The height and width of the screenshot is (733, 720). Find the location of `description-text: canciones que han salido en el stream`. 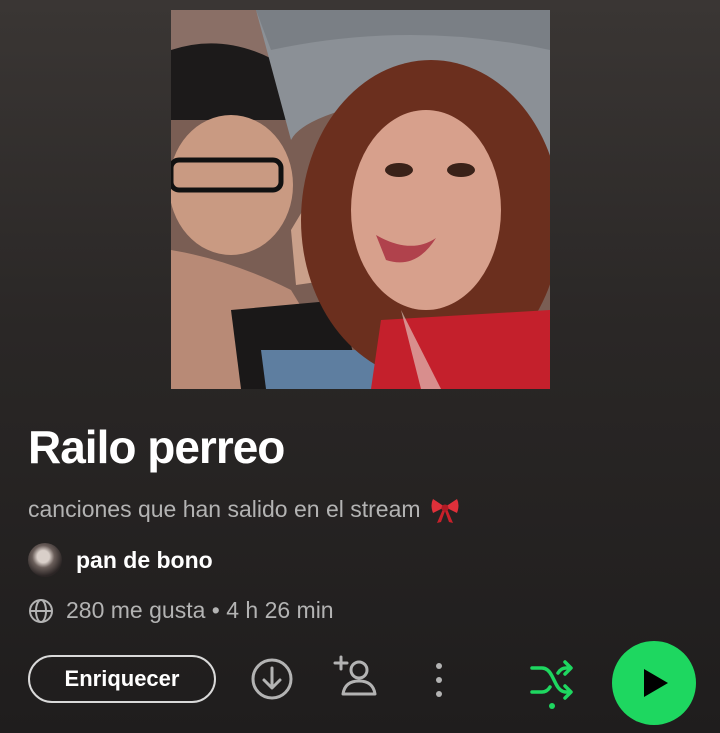

description-text: canciones que han salido en el stream is located at coordinates (224, 508).